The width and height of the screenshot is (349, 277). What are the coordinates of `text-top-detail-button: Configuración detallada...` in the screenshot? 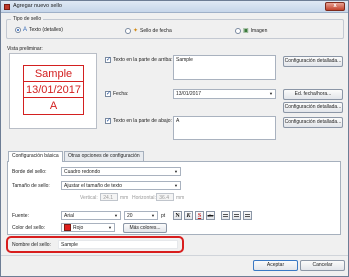 It's located at (313, 61).